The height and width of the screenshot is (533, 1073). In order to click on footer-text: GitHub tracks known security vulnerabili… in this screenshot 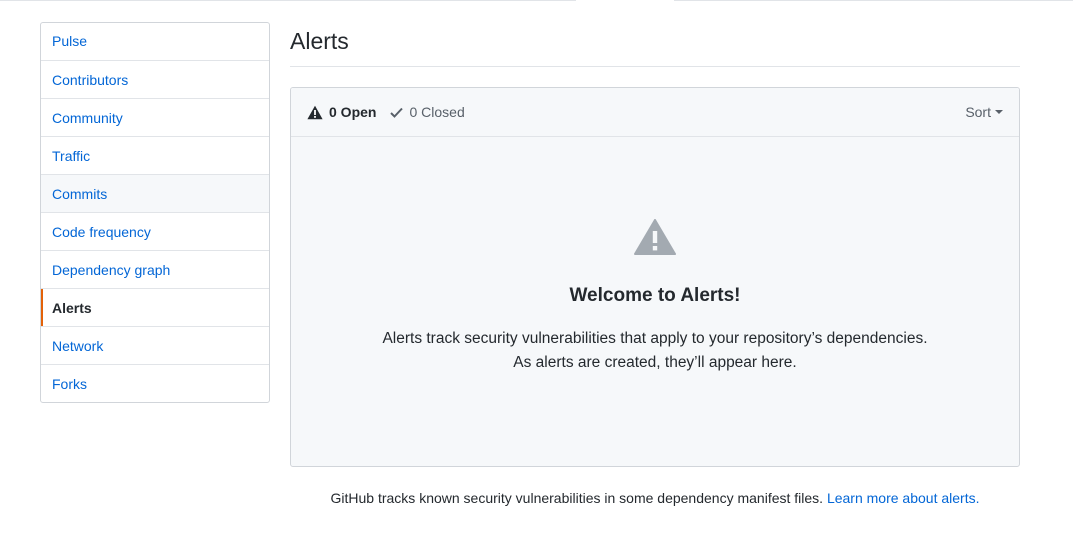, I will do `click(577, 498)`.